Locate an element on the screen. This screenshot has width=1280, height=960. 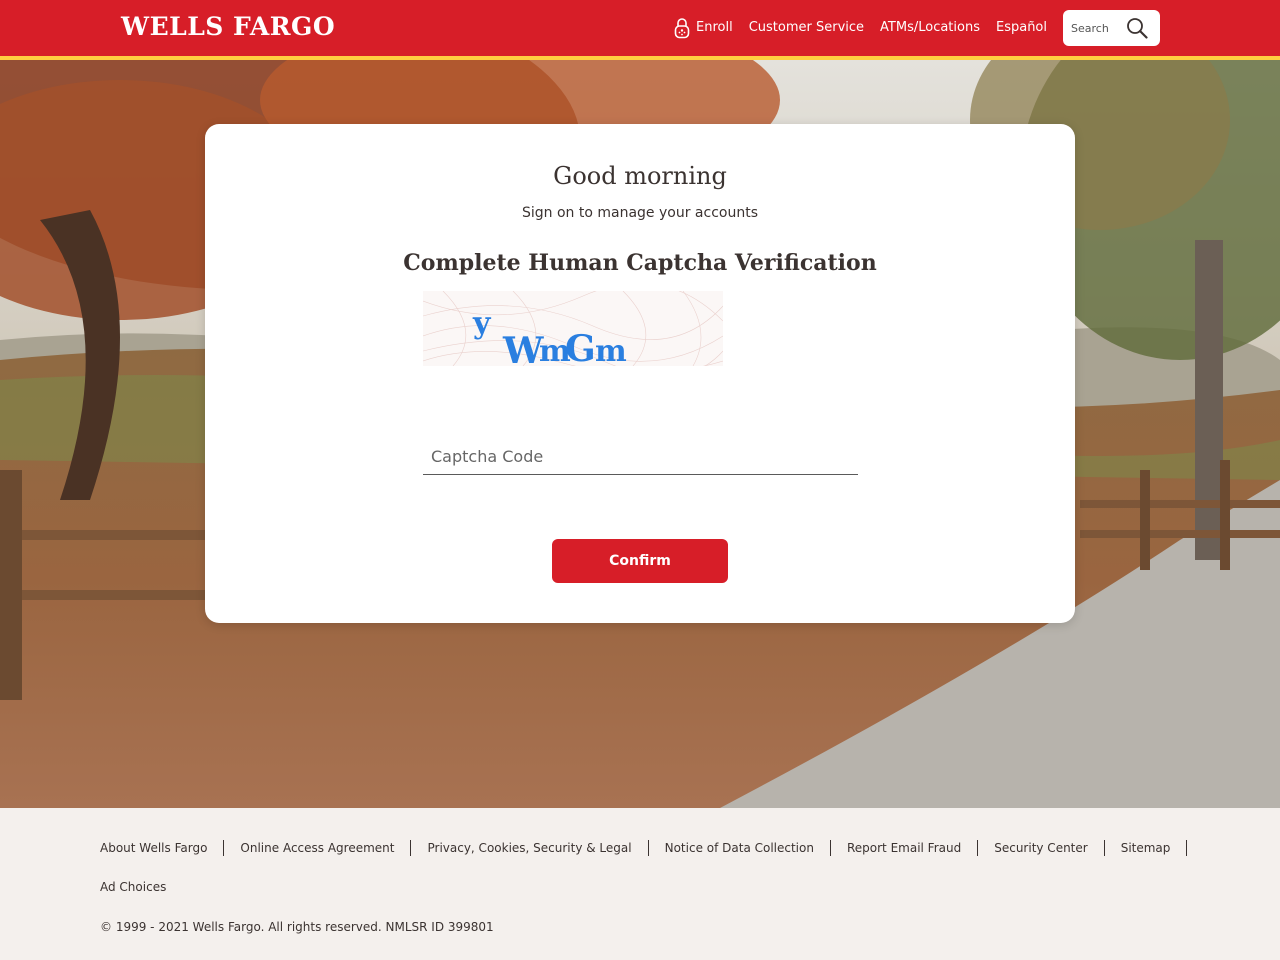
captcha-char-4: G is located at coordinates (580, 347).